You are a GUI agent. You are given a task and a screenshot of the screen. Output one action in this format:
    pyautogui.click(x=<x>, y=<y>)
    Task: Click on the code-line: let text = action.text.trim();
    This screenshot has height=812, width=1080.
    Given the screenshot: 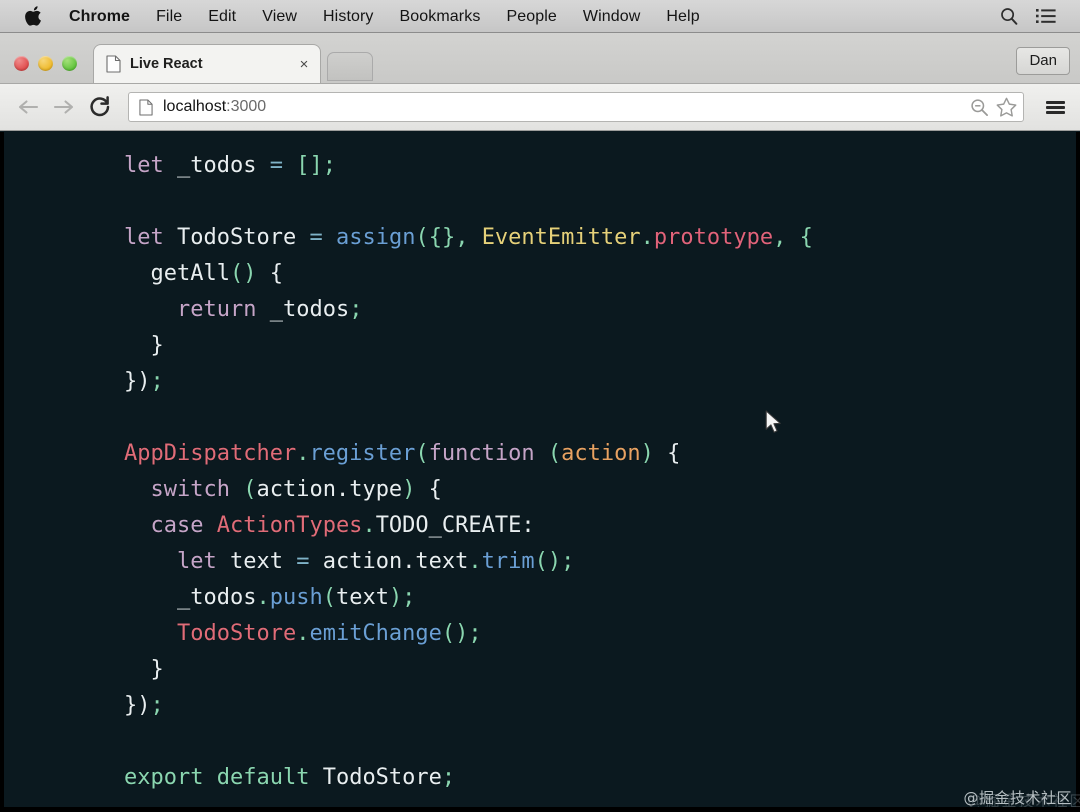 What is the action you would take?
    pyautogui.click(x=468, y=562)
    